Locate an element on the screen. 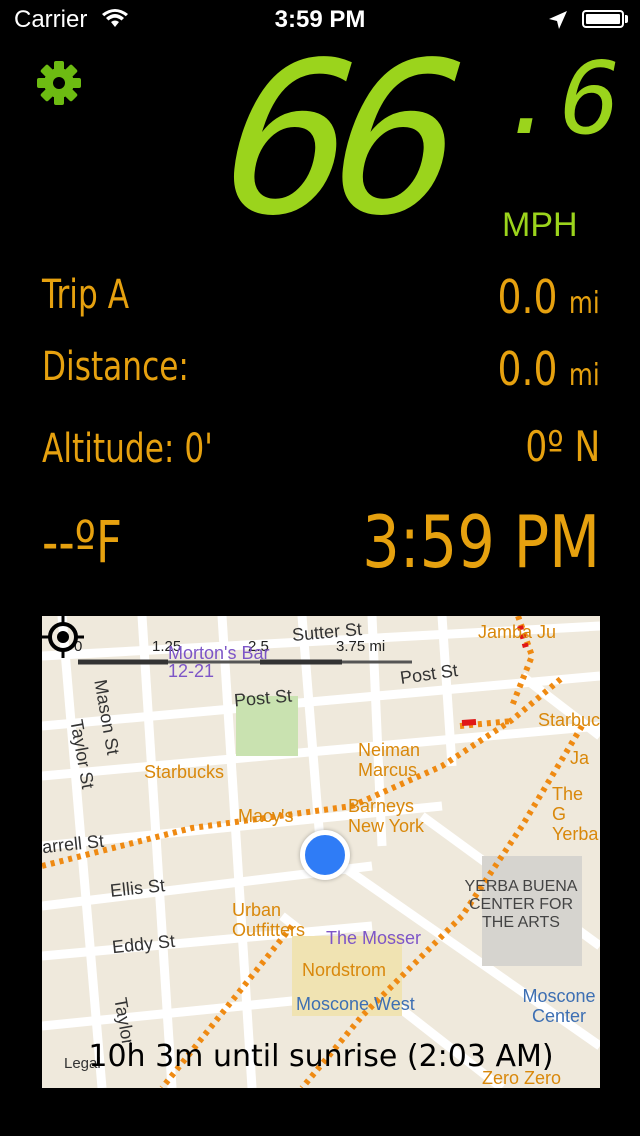 Image resolution: width=640 pixels, height=1136 pixels. temperature-value: --ºF is located at coordinates (82, 542).